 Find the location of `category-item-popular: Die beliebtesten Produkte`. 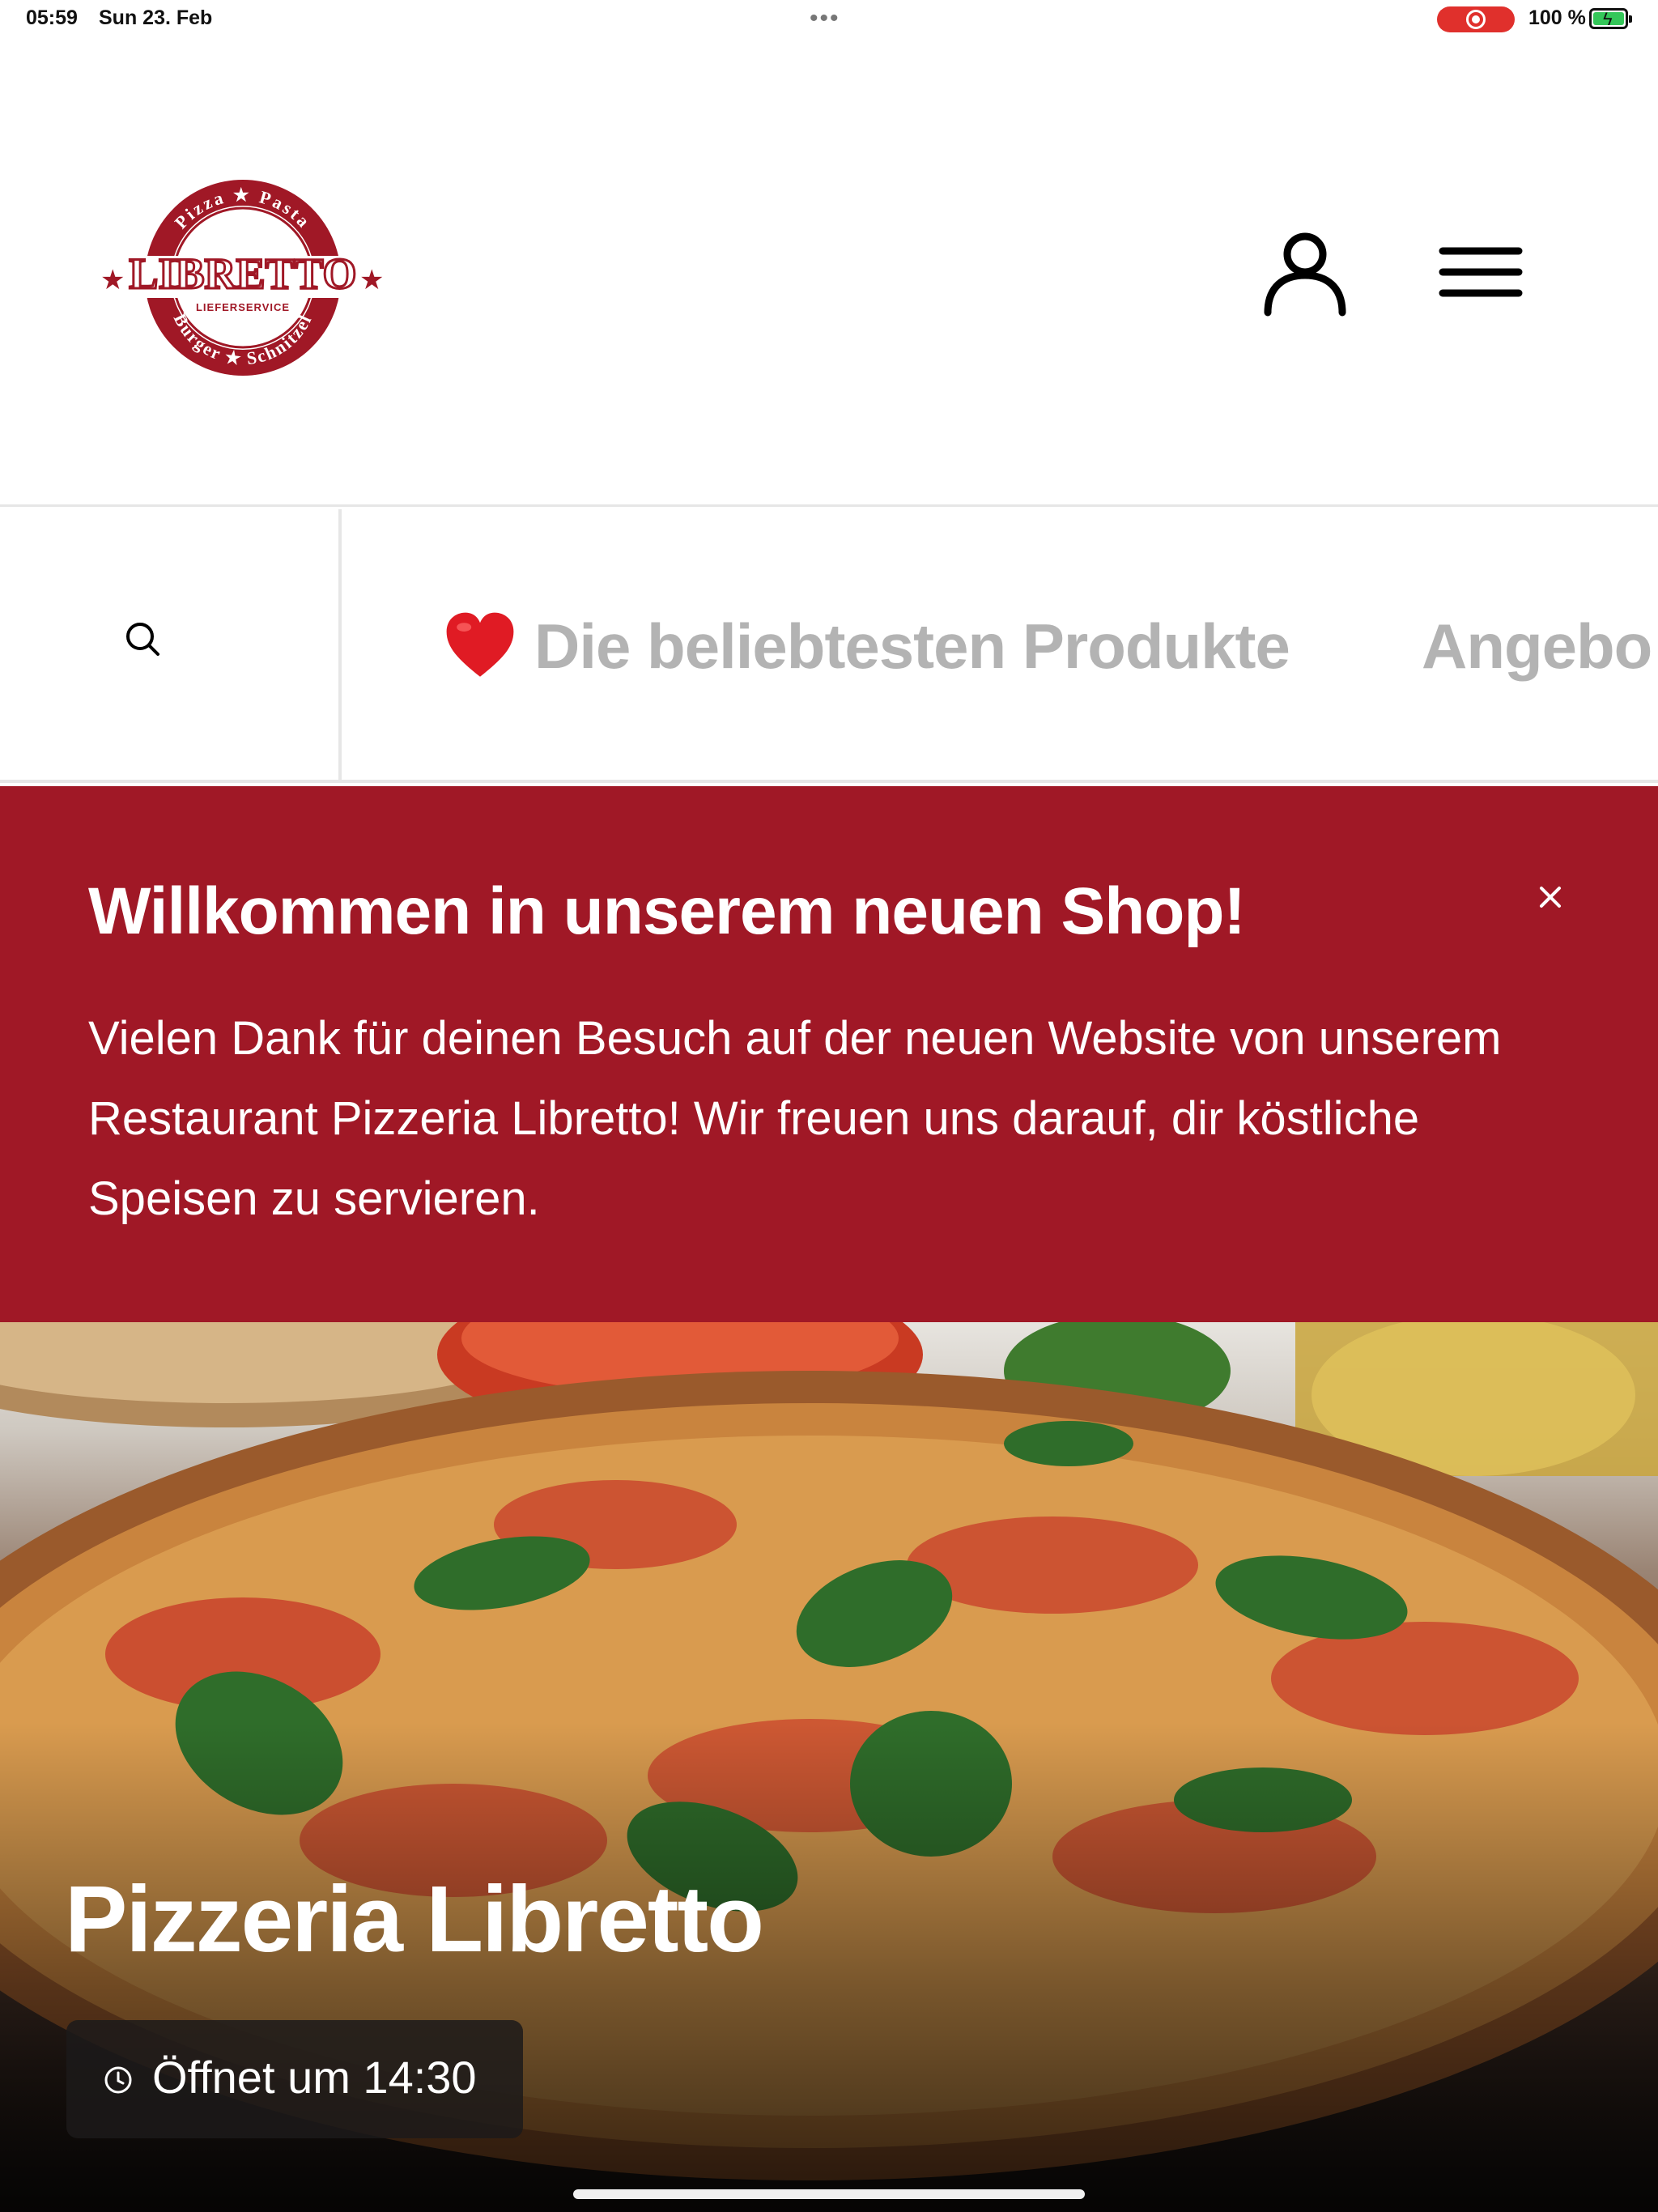

category-item-popular: Die beliebtesten Produkte is located at coordinates (912, 647).